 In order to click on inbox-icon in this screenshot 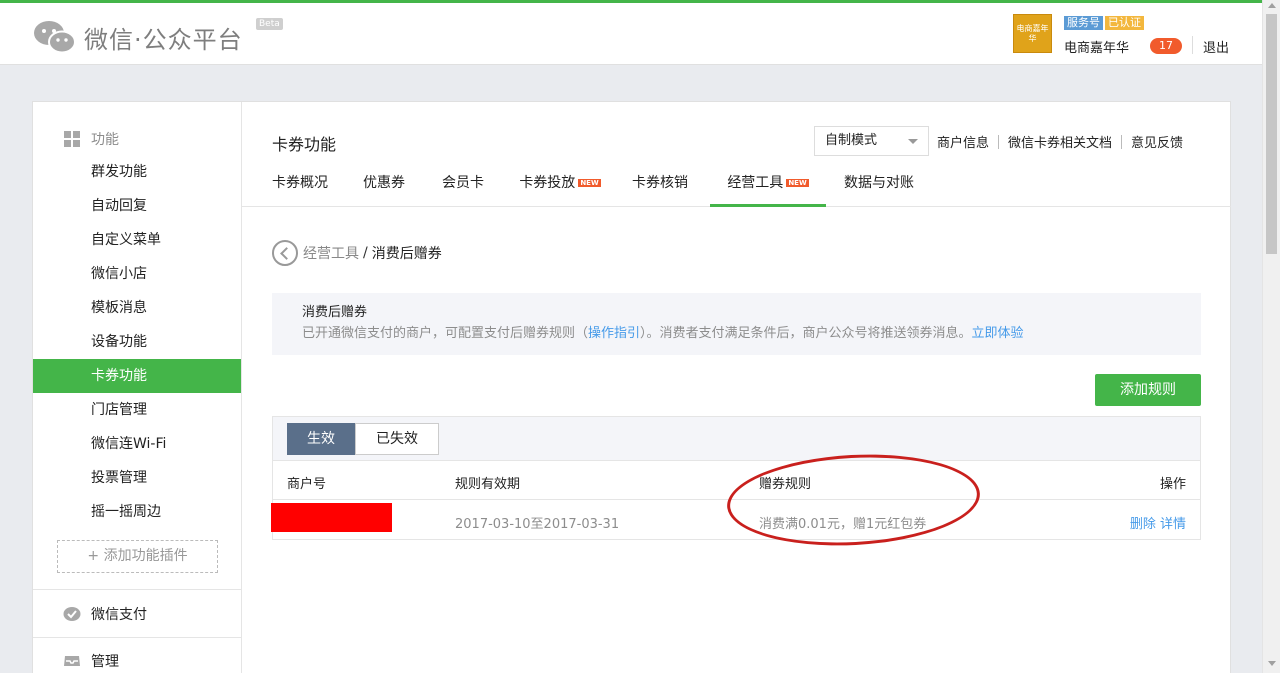, I will do `click(72, 661)`.